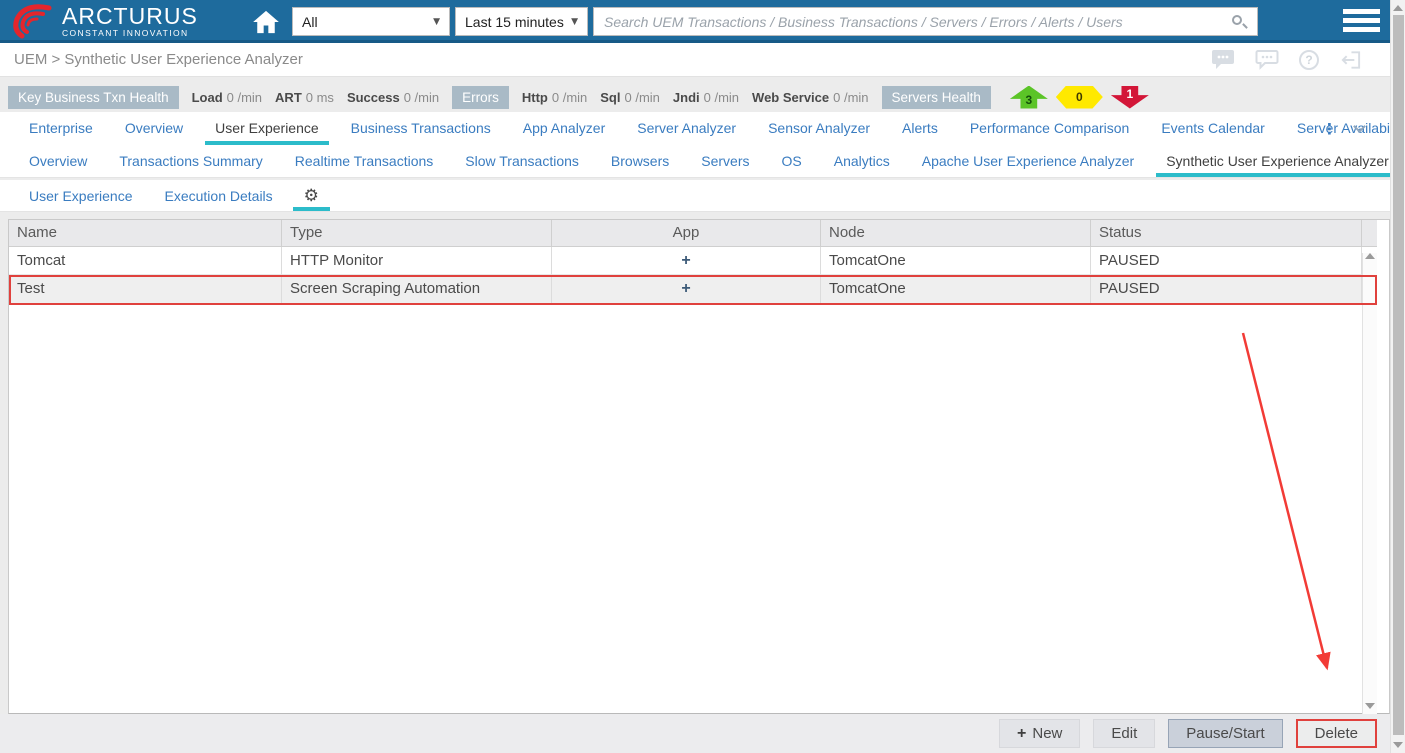  I want to click on button-label: Edit, so click(1124, 733).